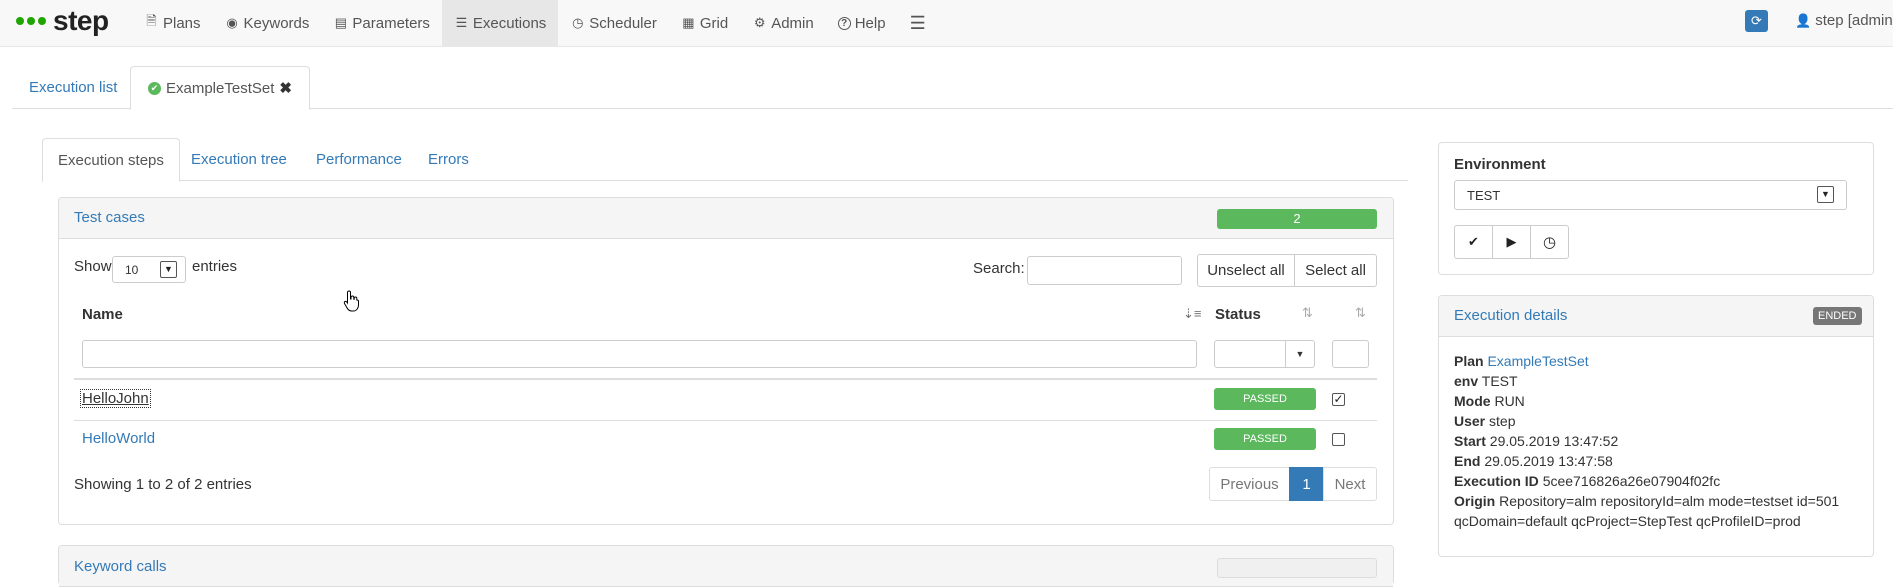 This screenshot has width=1893, height=587. I want to click on user-icon: 👤, so click(1803, 20).